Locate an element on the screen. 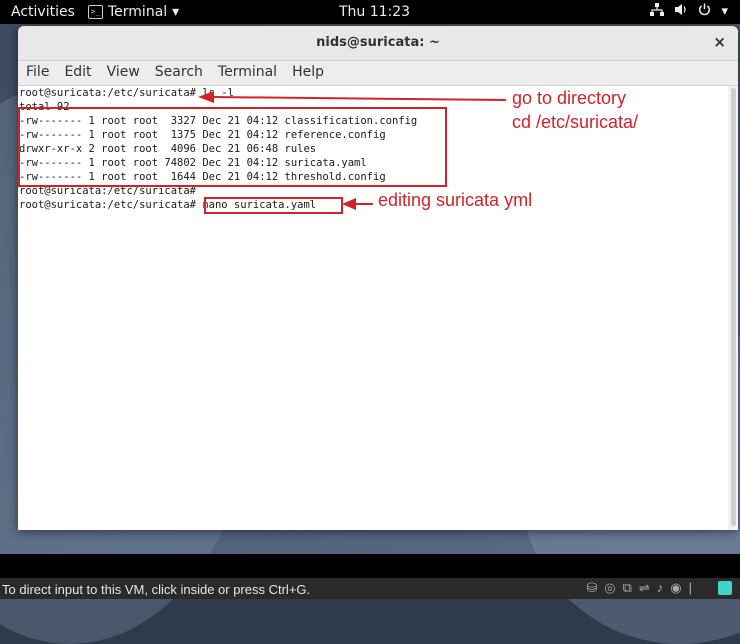 This screenshot has width=740, height=644. menu-view: View is located at coordinates (127, 73).